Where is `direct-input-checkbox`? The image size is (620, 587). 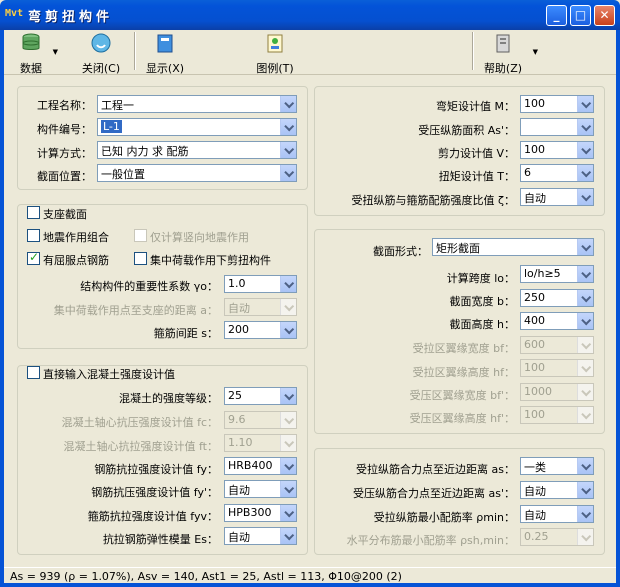
direct-input-checkbox is located at coordinates (33, 372).